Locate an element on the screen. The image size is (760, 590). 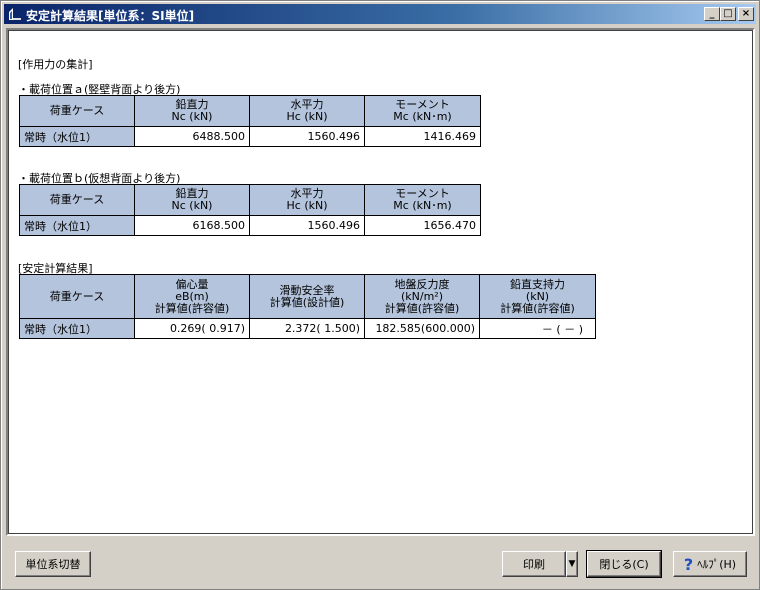
window-title: 安定計算結果[単位系：SI単位] is located at coordinates (110, 16).